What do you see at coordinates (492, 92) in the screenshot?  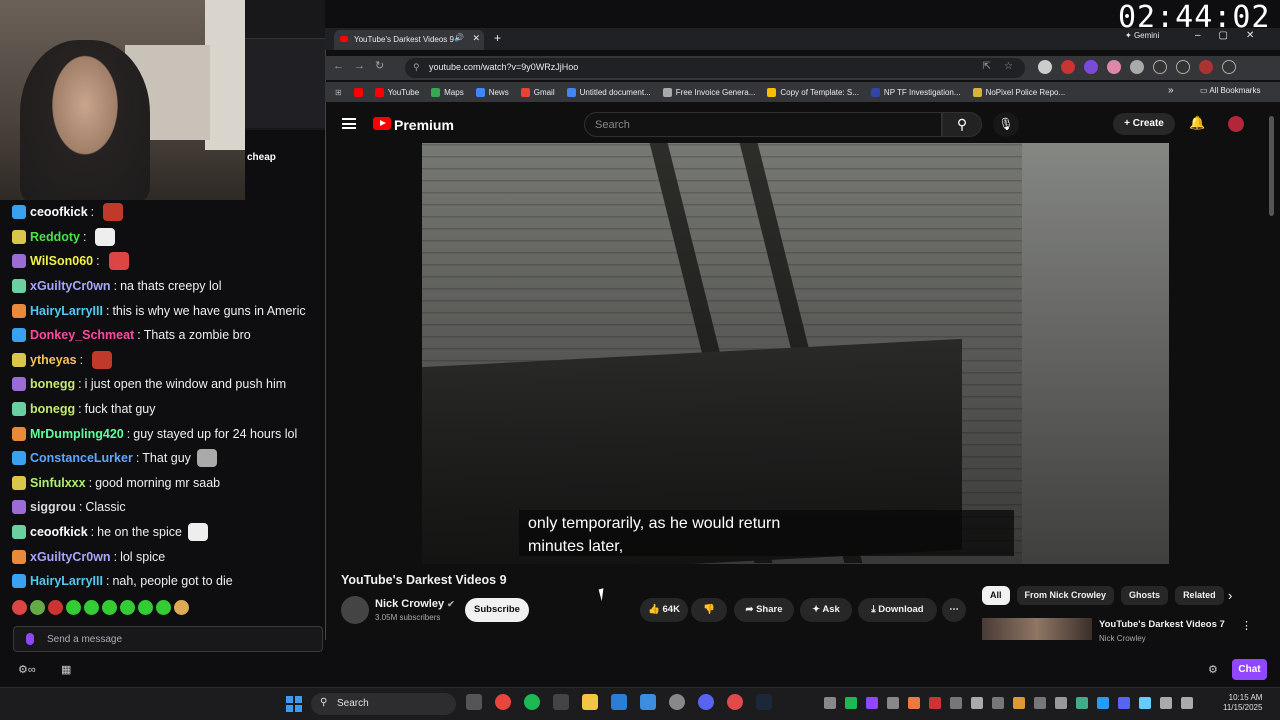 I see `bookmark-item: News` at bounding box center [492, 92].